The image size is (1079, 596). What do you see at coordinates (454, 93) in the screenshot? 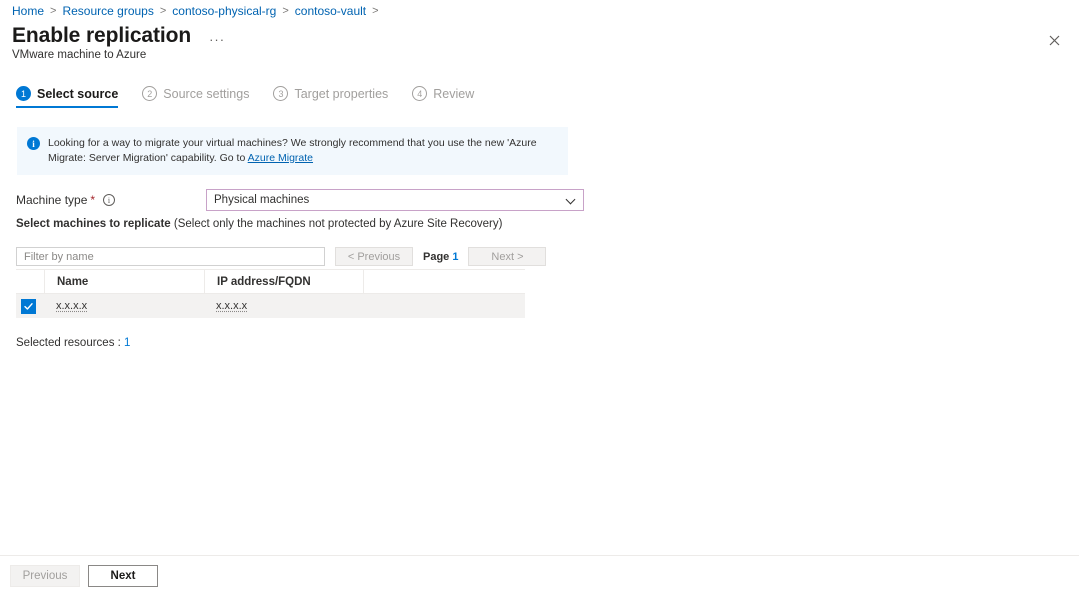
I see `step-label: Review` at bounding box center [454, 93].